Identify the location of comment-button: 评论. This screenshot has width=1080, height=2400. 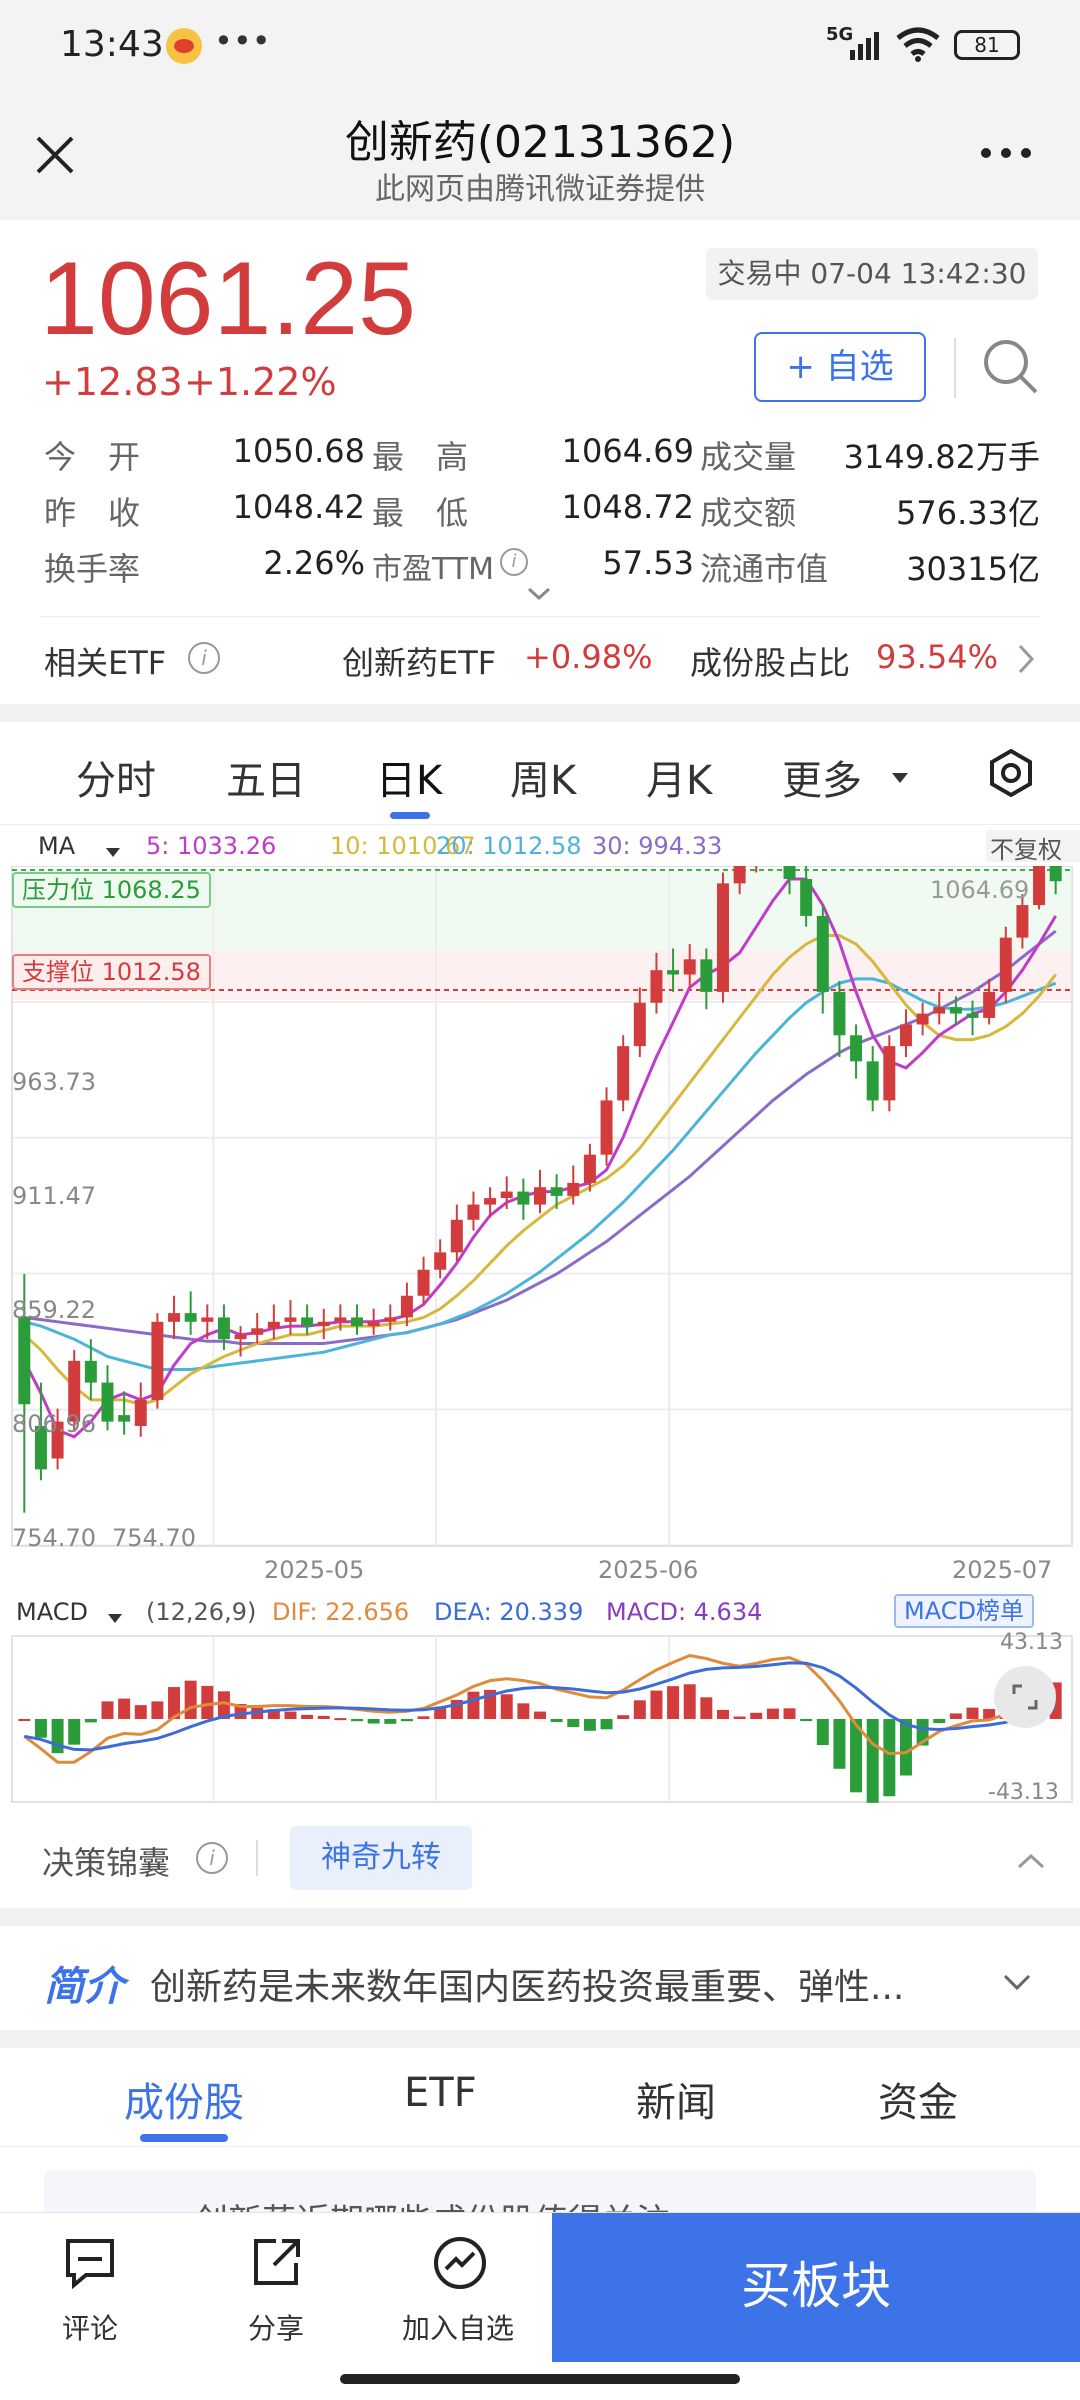
(90, 2288).